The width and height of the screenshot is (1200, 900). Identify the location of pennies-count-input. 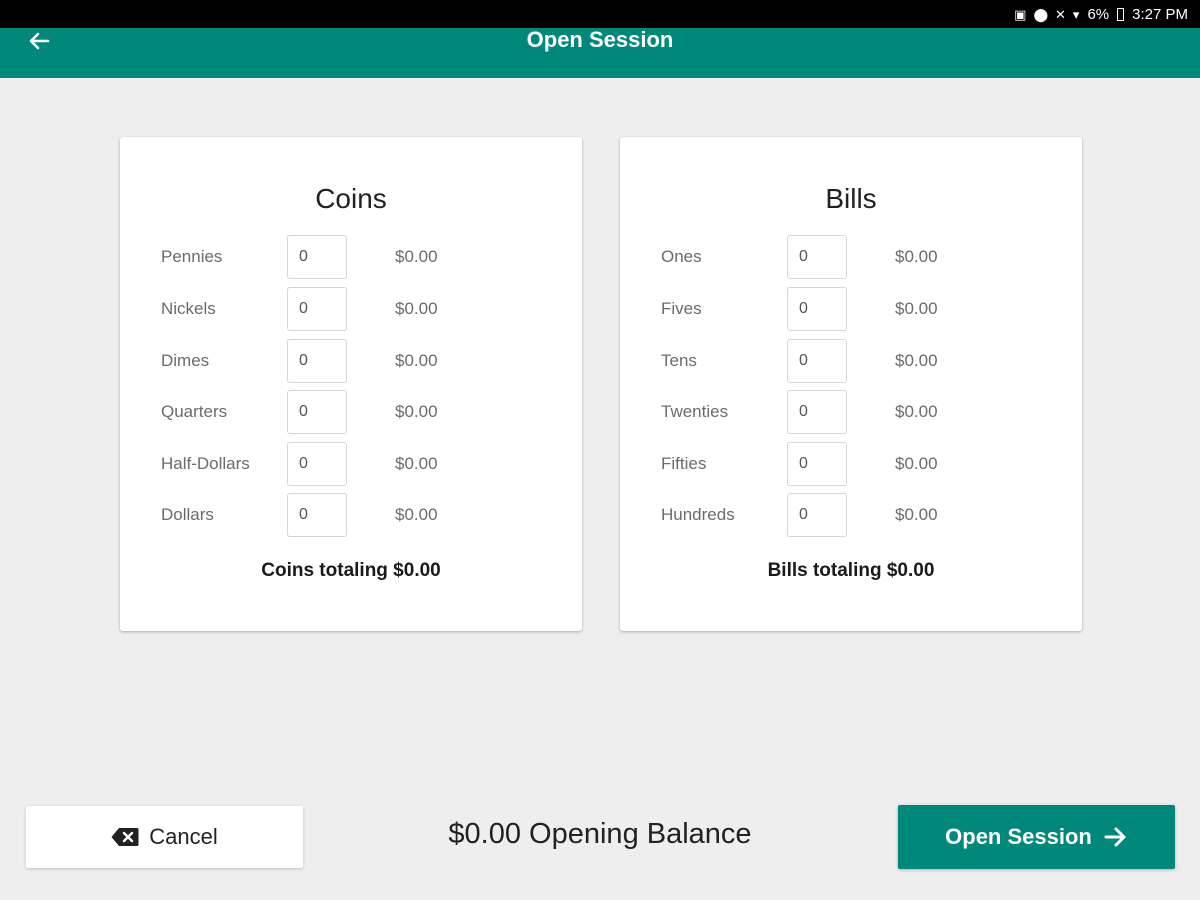
(317, 257).